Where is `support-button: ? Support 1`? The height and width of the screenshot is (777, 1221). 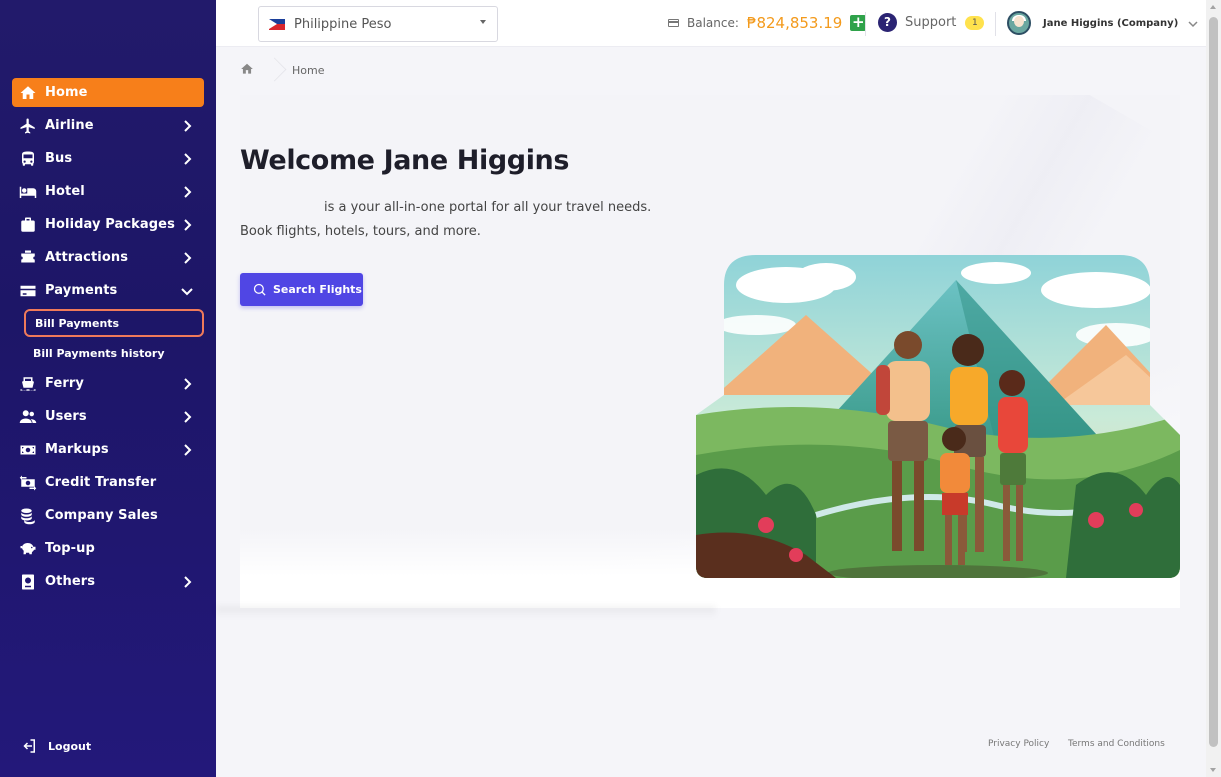 support-button: ? Support 1 is located at coordinates (931, 22).